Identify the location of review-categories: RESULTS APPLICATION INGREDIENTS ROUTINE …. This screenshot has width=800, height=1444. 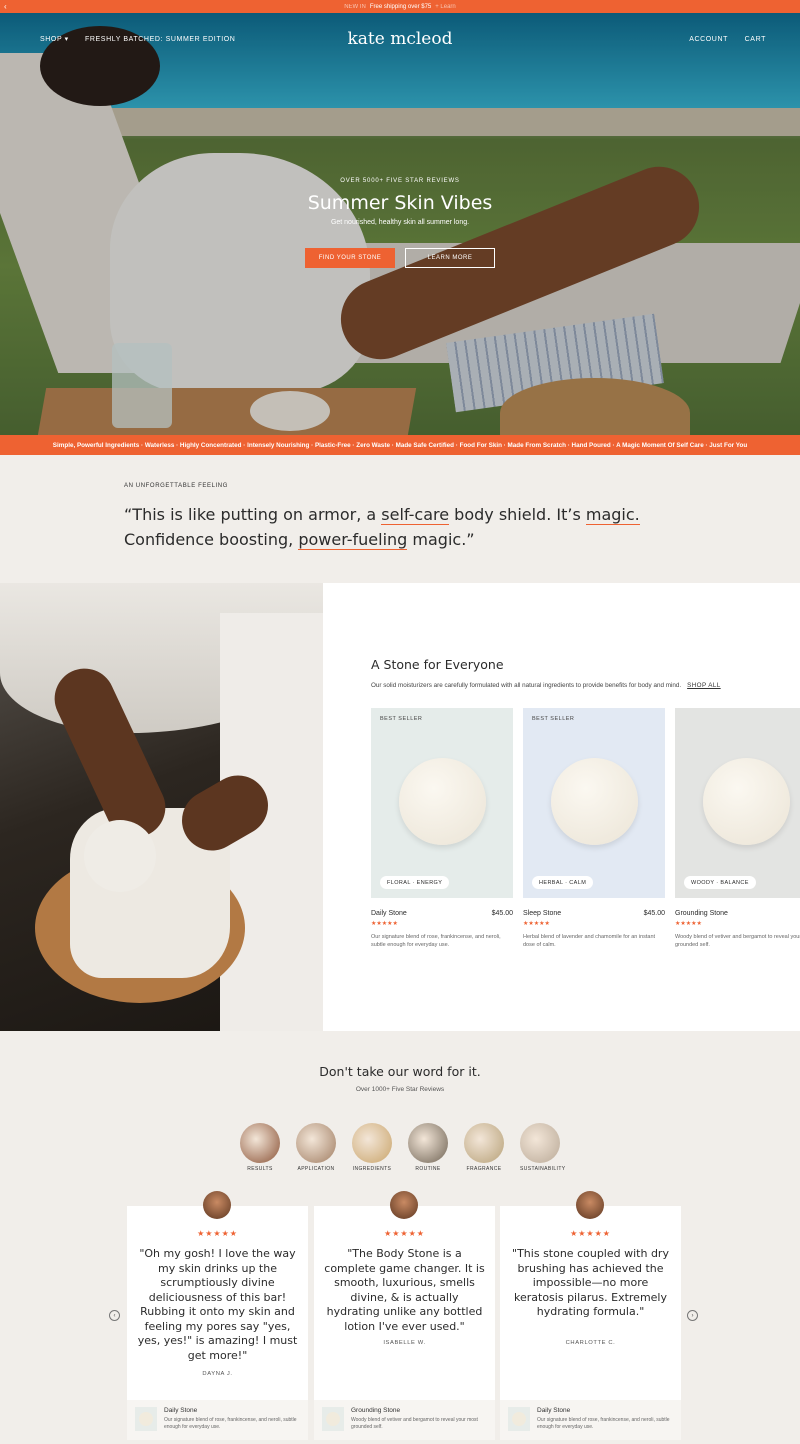
(400, 1147).